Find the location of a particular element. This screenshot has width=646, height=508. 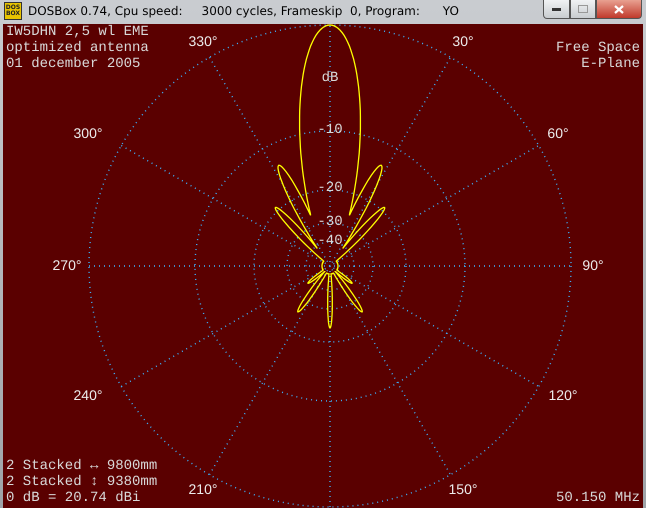

angle-label: 270° is located at coordinates (67, 265).